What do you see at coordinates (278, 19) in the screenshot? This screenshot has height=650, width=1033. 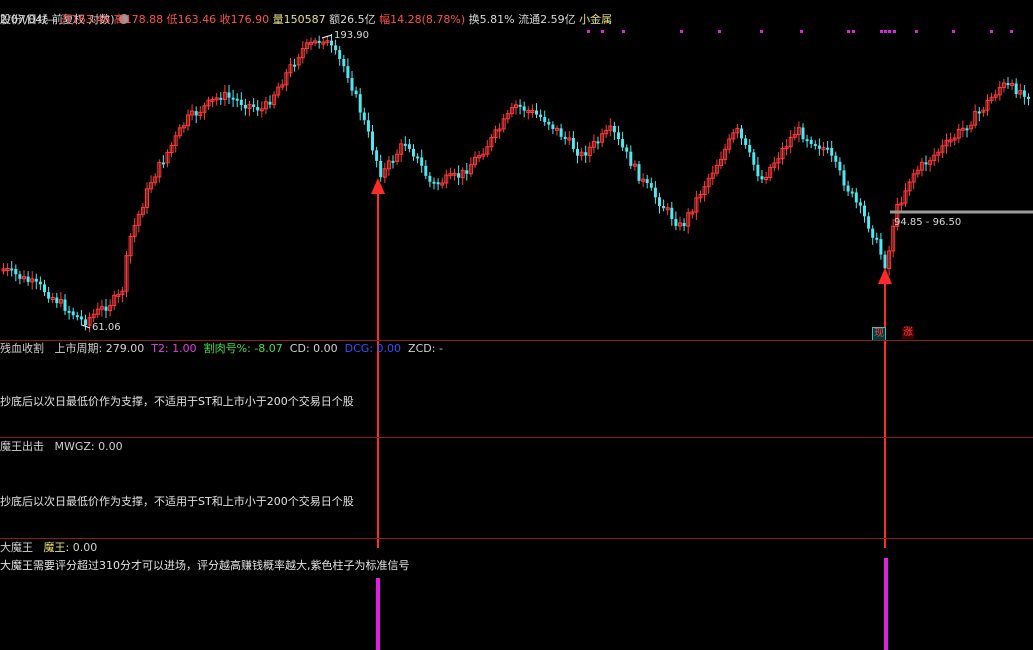 I see `volume-label: 量` at bounding box center [278, 19].